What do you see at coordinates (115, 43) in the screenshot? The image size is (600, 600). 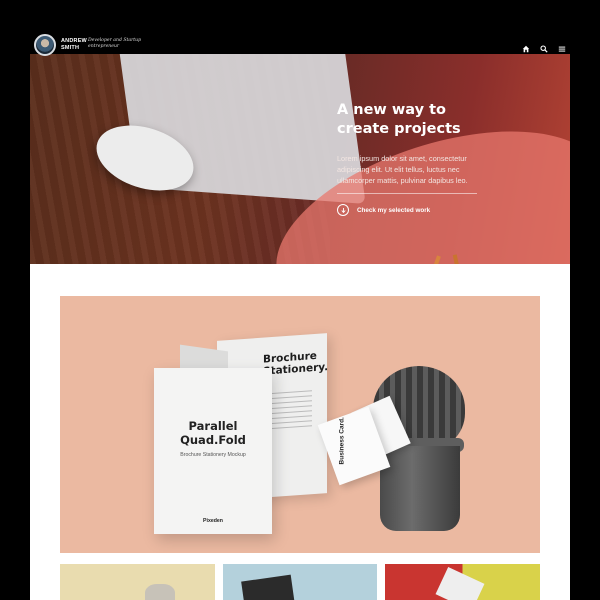 I see `author-tagline: Developer and Startup entrepreneur` at bounding box center [115, 43].